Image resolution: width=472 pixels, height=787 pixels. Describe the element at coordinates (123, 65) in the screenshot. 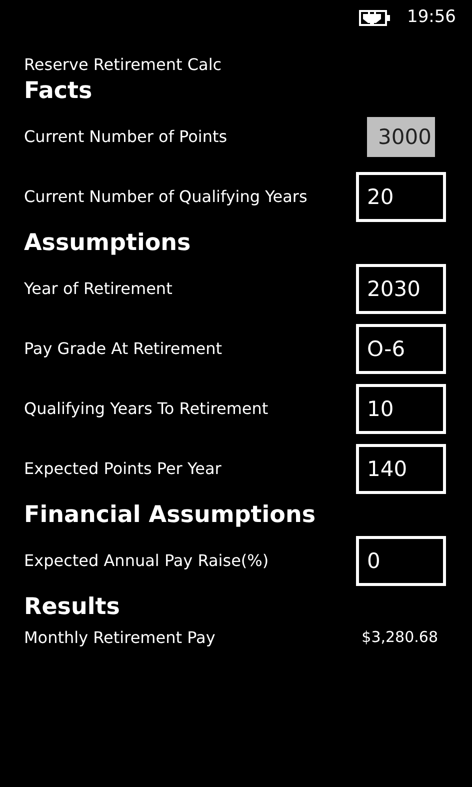

I see `app-title: Reserve Retirement Calc` at that location.